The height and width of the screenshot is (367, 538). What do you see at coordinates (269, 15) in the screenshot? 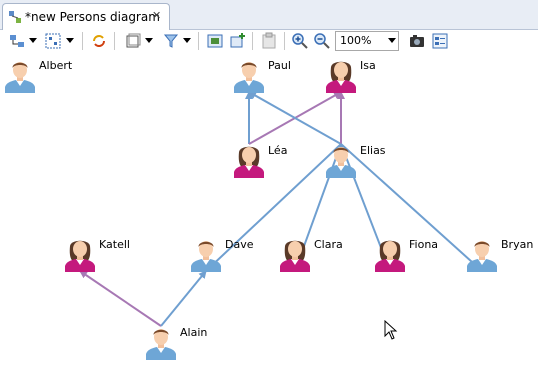
I see `editor-tab-bar: *new Persons diagram ✕` at bounding box center [269, 15].